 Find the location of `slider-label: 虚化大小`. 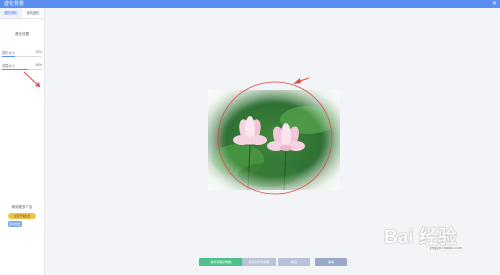

slider-label: 虚化大小 is located at coordinates (8, 53).